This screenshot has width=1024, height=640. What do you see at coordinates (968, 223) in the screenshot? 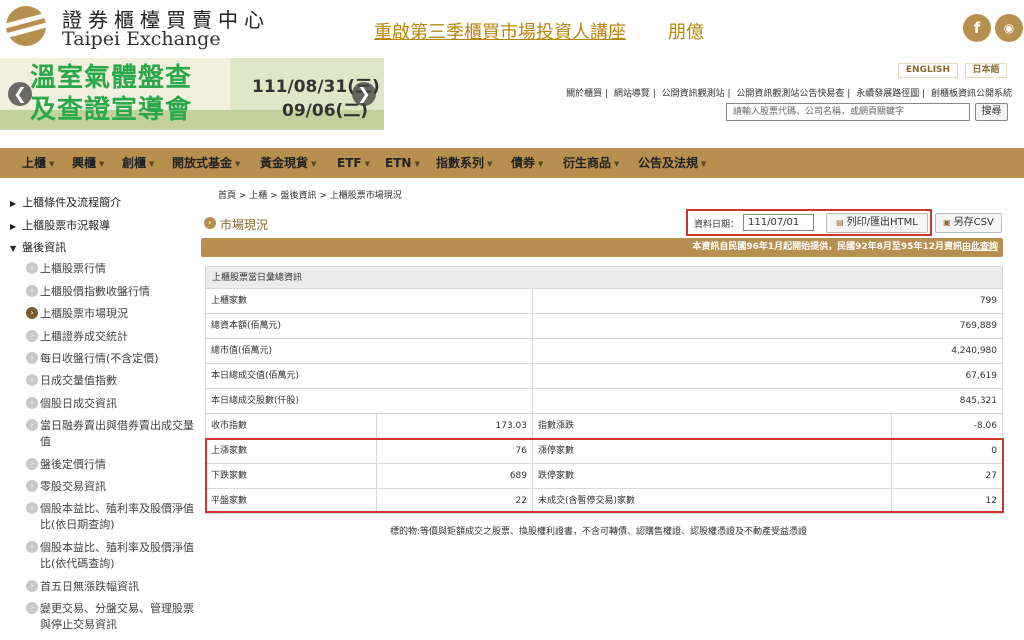
I see `save-csv-button: ▣ 另存CSV` at bounding box center [968, 223].